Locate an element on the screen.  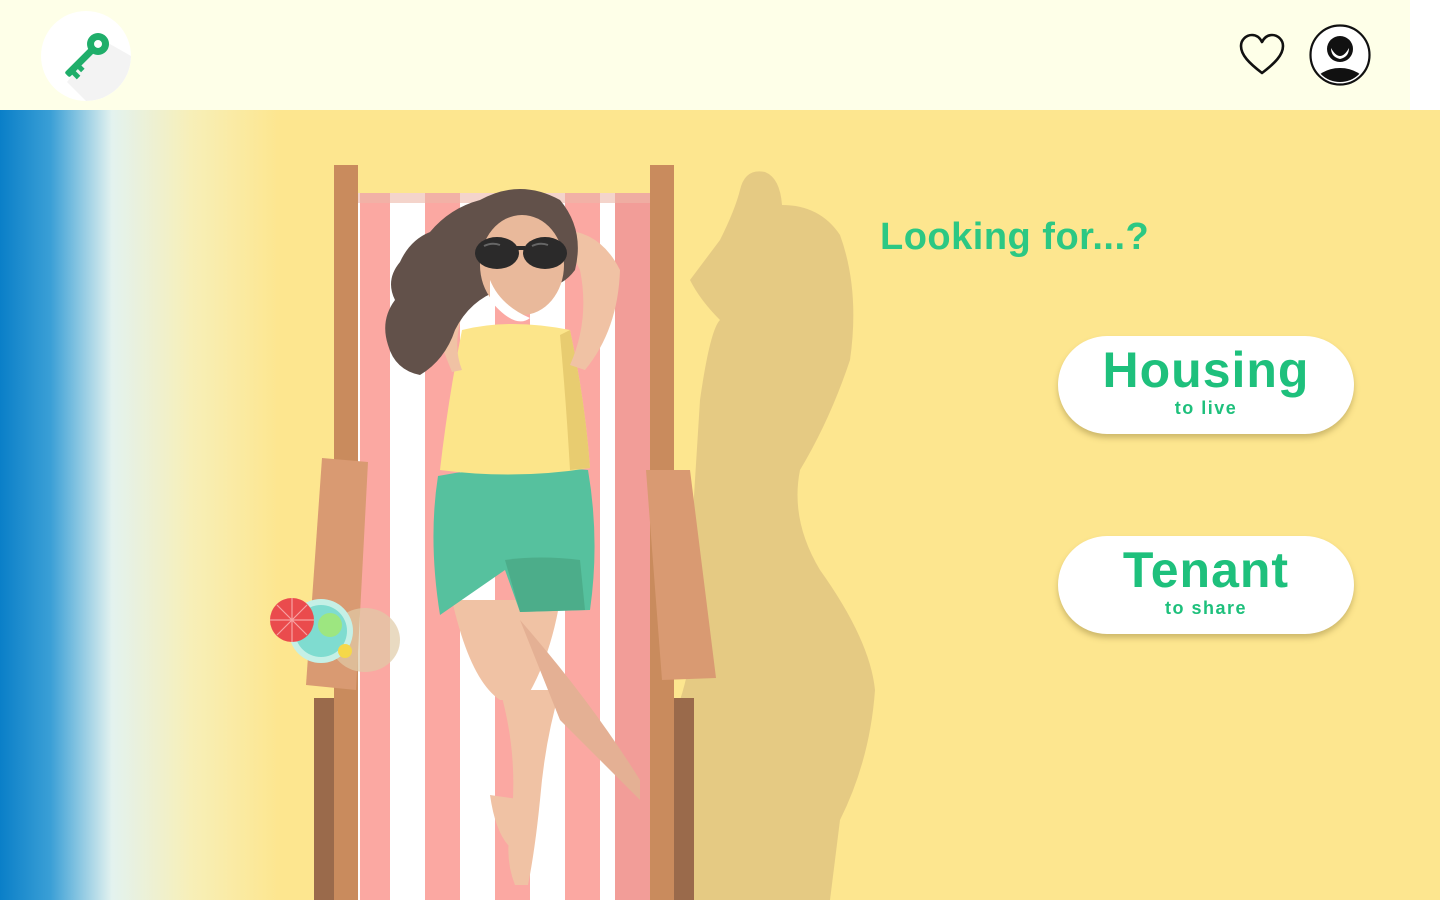
header-edge is located at coordinates (1425, 55).